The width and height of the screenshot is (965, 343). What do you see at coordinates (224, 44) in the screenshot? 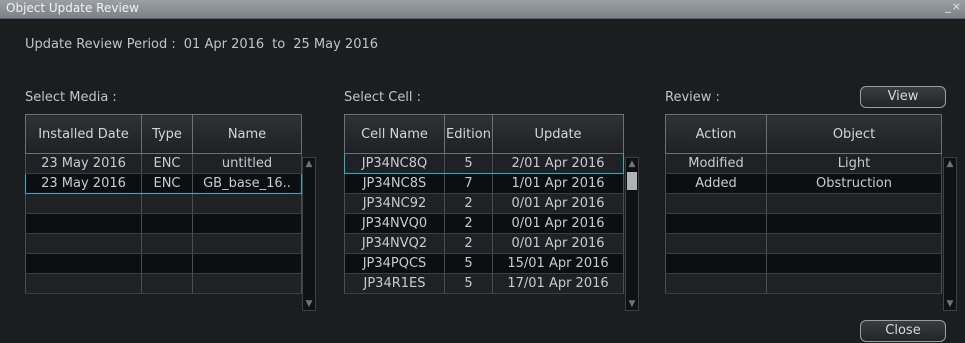
I see `period-from: 01 Apr 2016` at bounding box center [224, 44].